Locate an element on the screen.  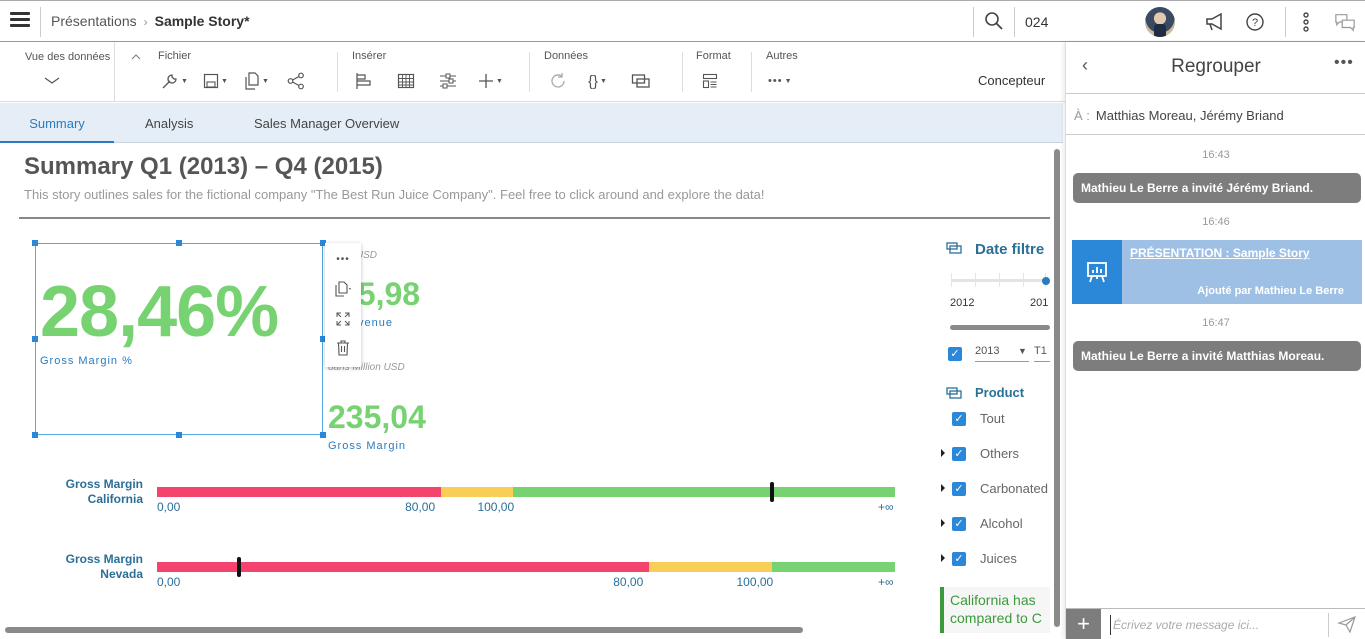
tools-button: ▼ is located at coordinates (174, 81).